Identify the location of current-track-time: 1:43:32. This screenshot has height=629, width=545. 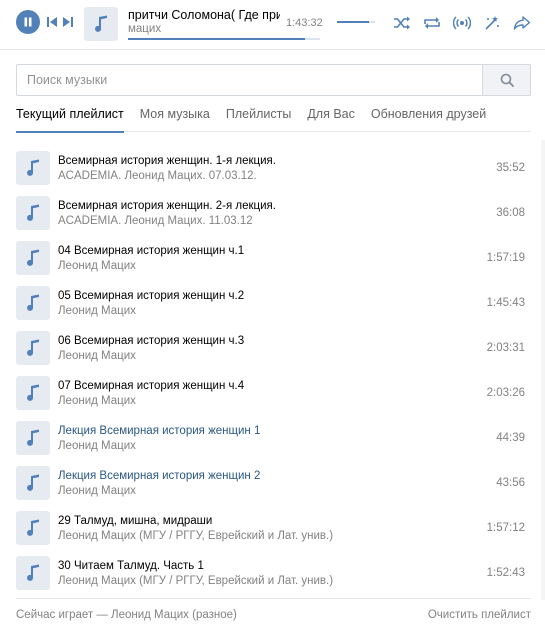
(304, 23).